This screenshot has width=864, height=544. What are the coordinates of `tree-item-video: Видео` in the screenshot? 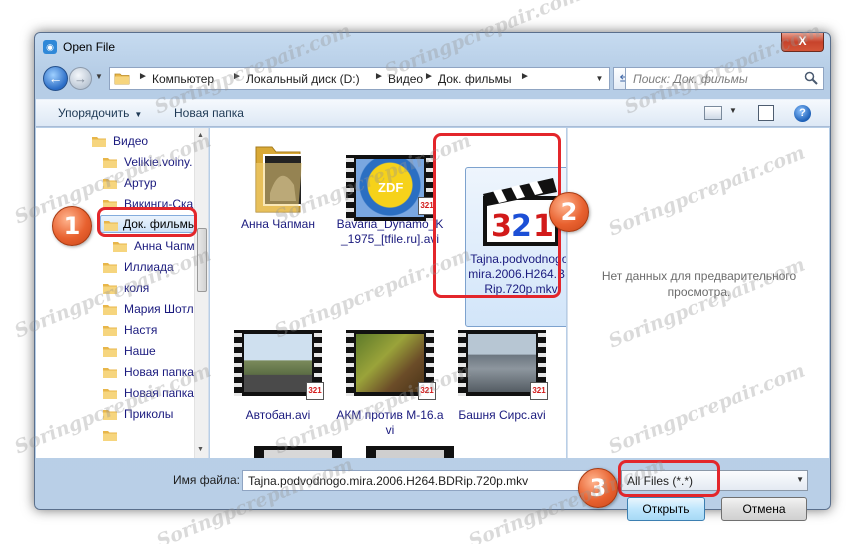 It's located at (146, 141).